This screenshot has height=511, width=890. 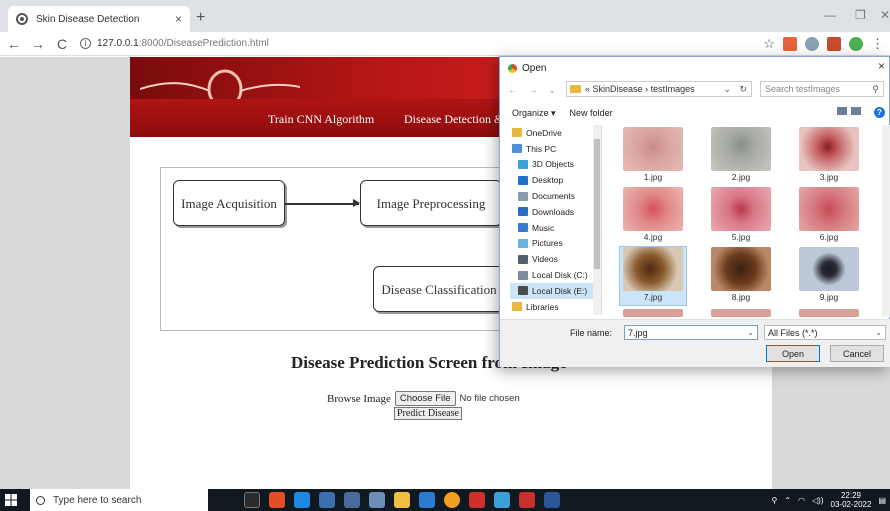 What do you see at coordinates (534, 113) in the screenshot?
I see `organize-menu: Organize ▾` at bounding box center [534, 113].